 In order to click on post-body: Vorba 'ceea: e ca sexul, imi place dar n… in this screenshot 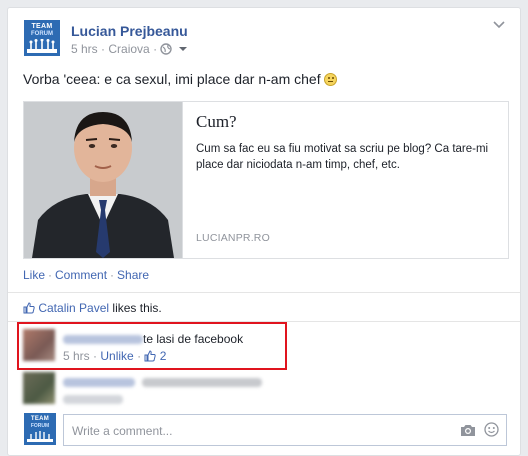, I will do `click(180, 79)`.